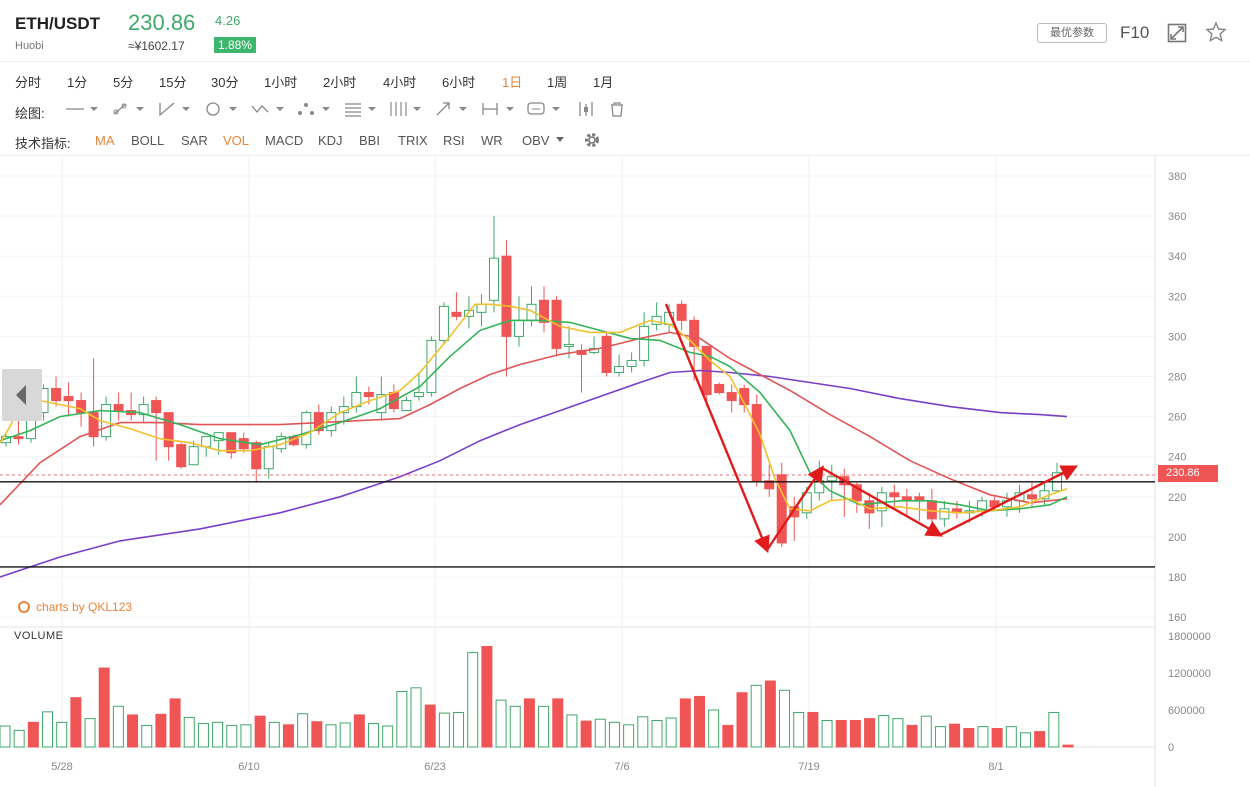 This screenshot has height=787, width=1250. Describe the element at coordinates (603, 81) in the screenshot. I see `period-1mon: 1月` at that location.